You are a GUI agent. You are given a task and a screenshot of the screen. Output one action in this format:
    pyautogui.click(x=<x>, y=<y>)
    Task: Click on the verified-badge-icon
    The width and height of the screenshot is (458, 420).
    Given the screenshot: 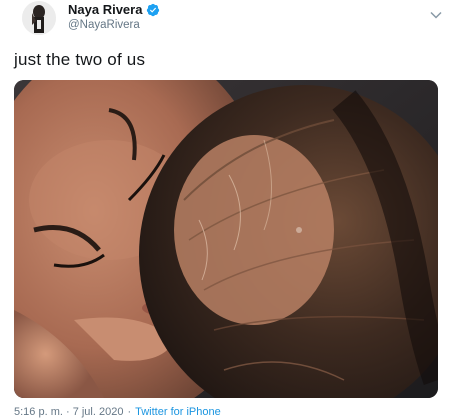 What is the action you would take?
    pyautogui.click(x=153, y=10)
    